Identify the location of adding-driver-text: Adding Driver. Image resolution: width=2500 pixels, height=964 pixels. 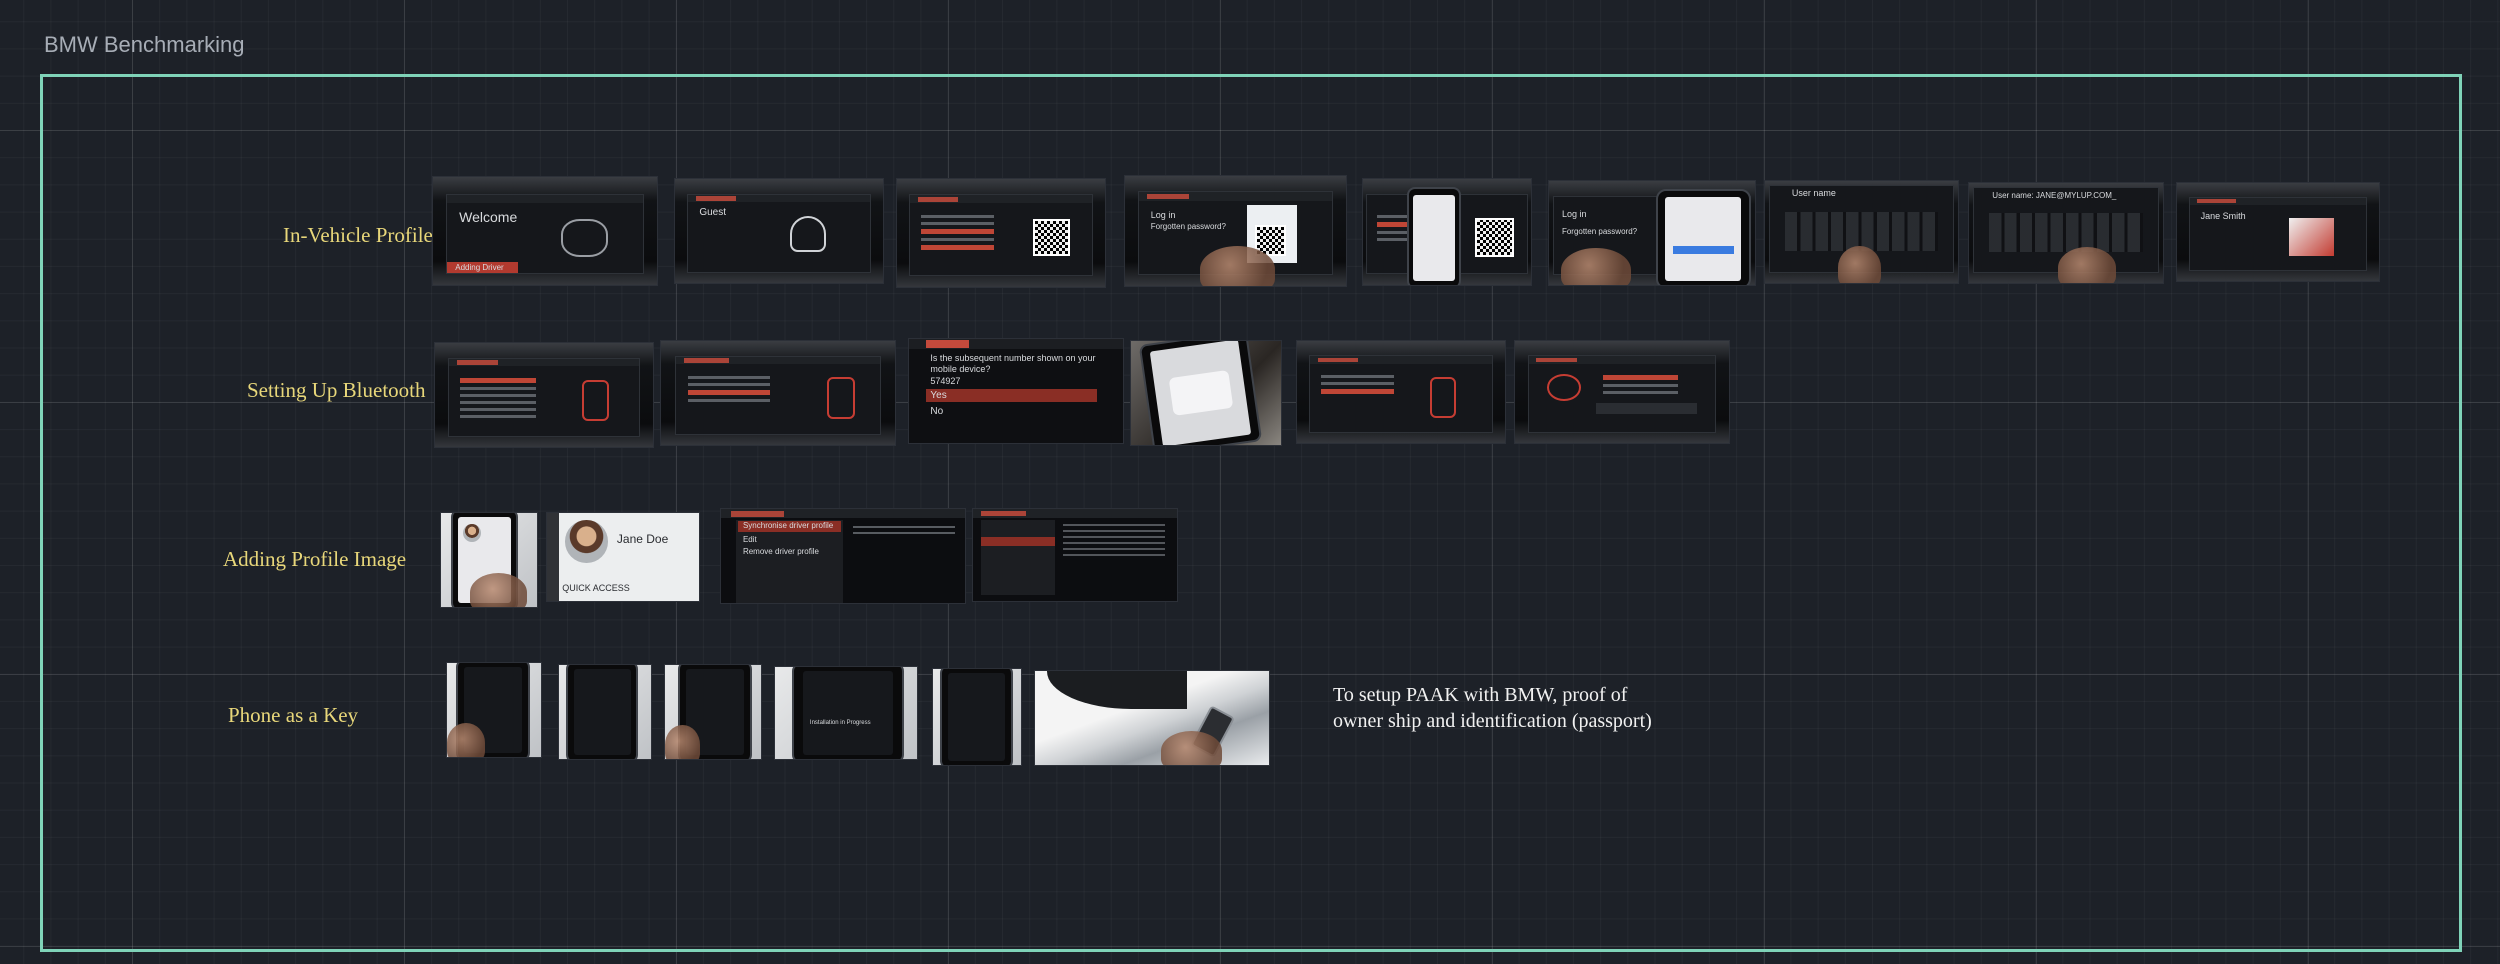
(479, 268).